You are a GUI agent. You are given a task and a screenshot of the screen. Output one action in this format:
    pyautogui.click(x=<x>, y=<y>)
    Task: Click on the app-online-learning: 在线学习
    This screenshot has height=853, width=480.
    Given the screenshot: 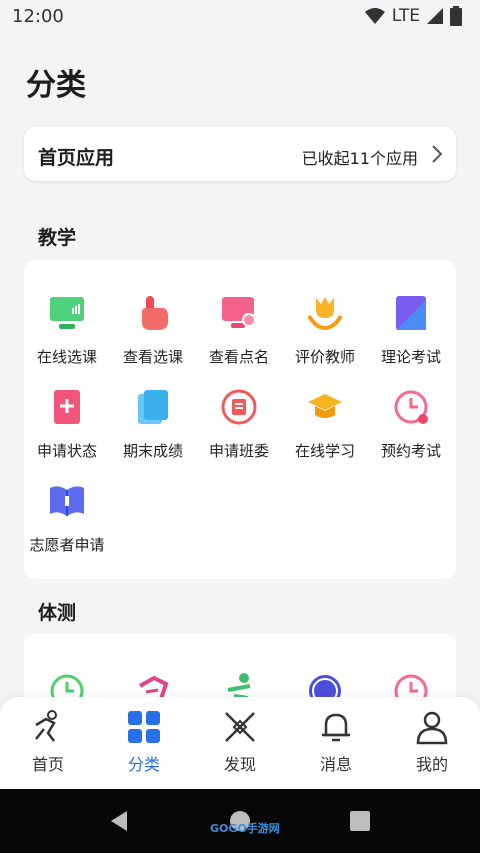 What is the action you would take?
    pyautogui.click(x=325, y=431)
    